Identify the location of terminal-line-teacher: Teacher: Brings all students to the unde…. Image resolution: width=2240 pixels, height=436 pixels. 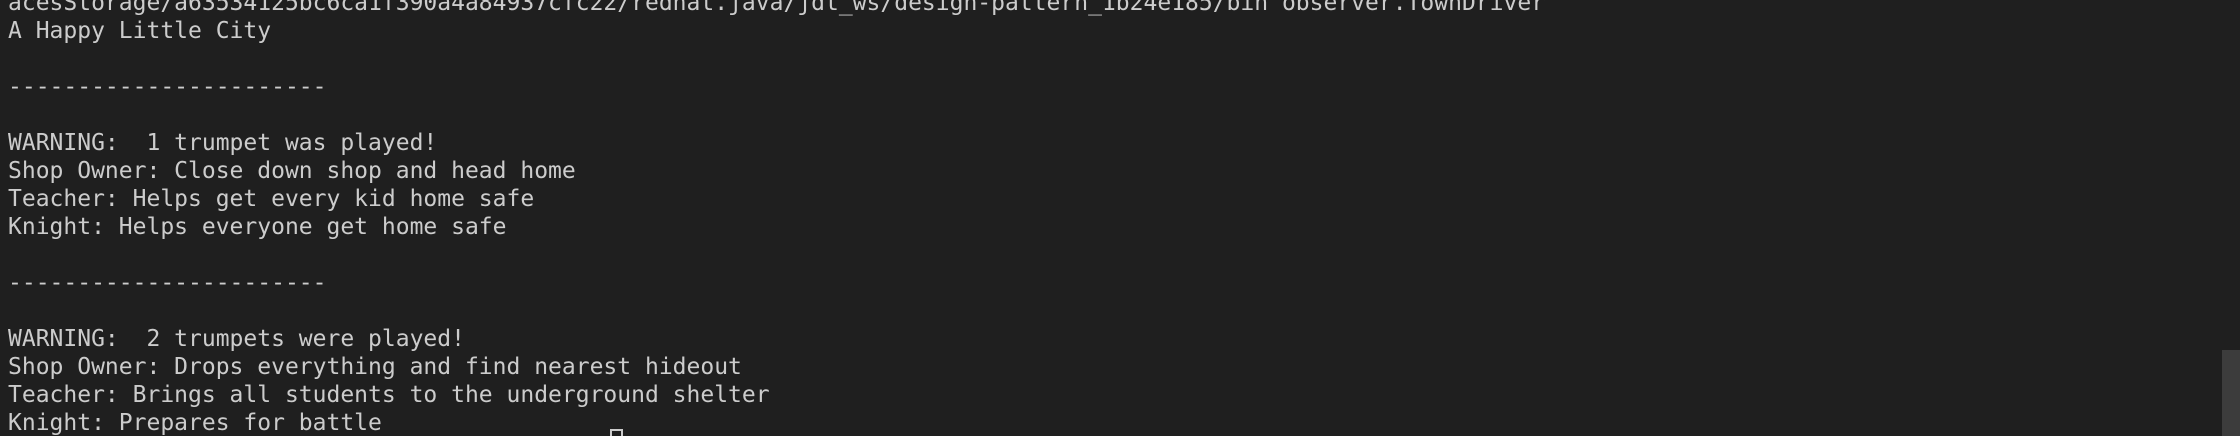
(389, 395).